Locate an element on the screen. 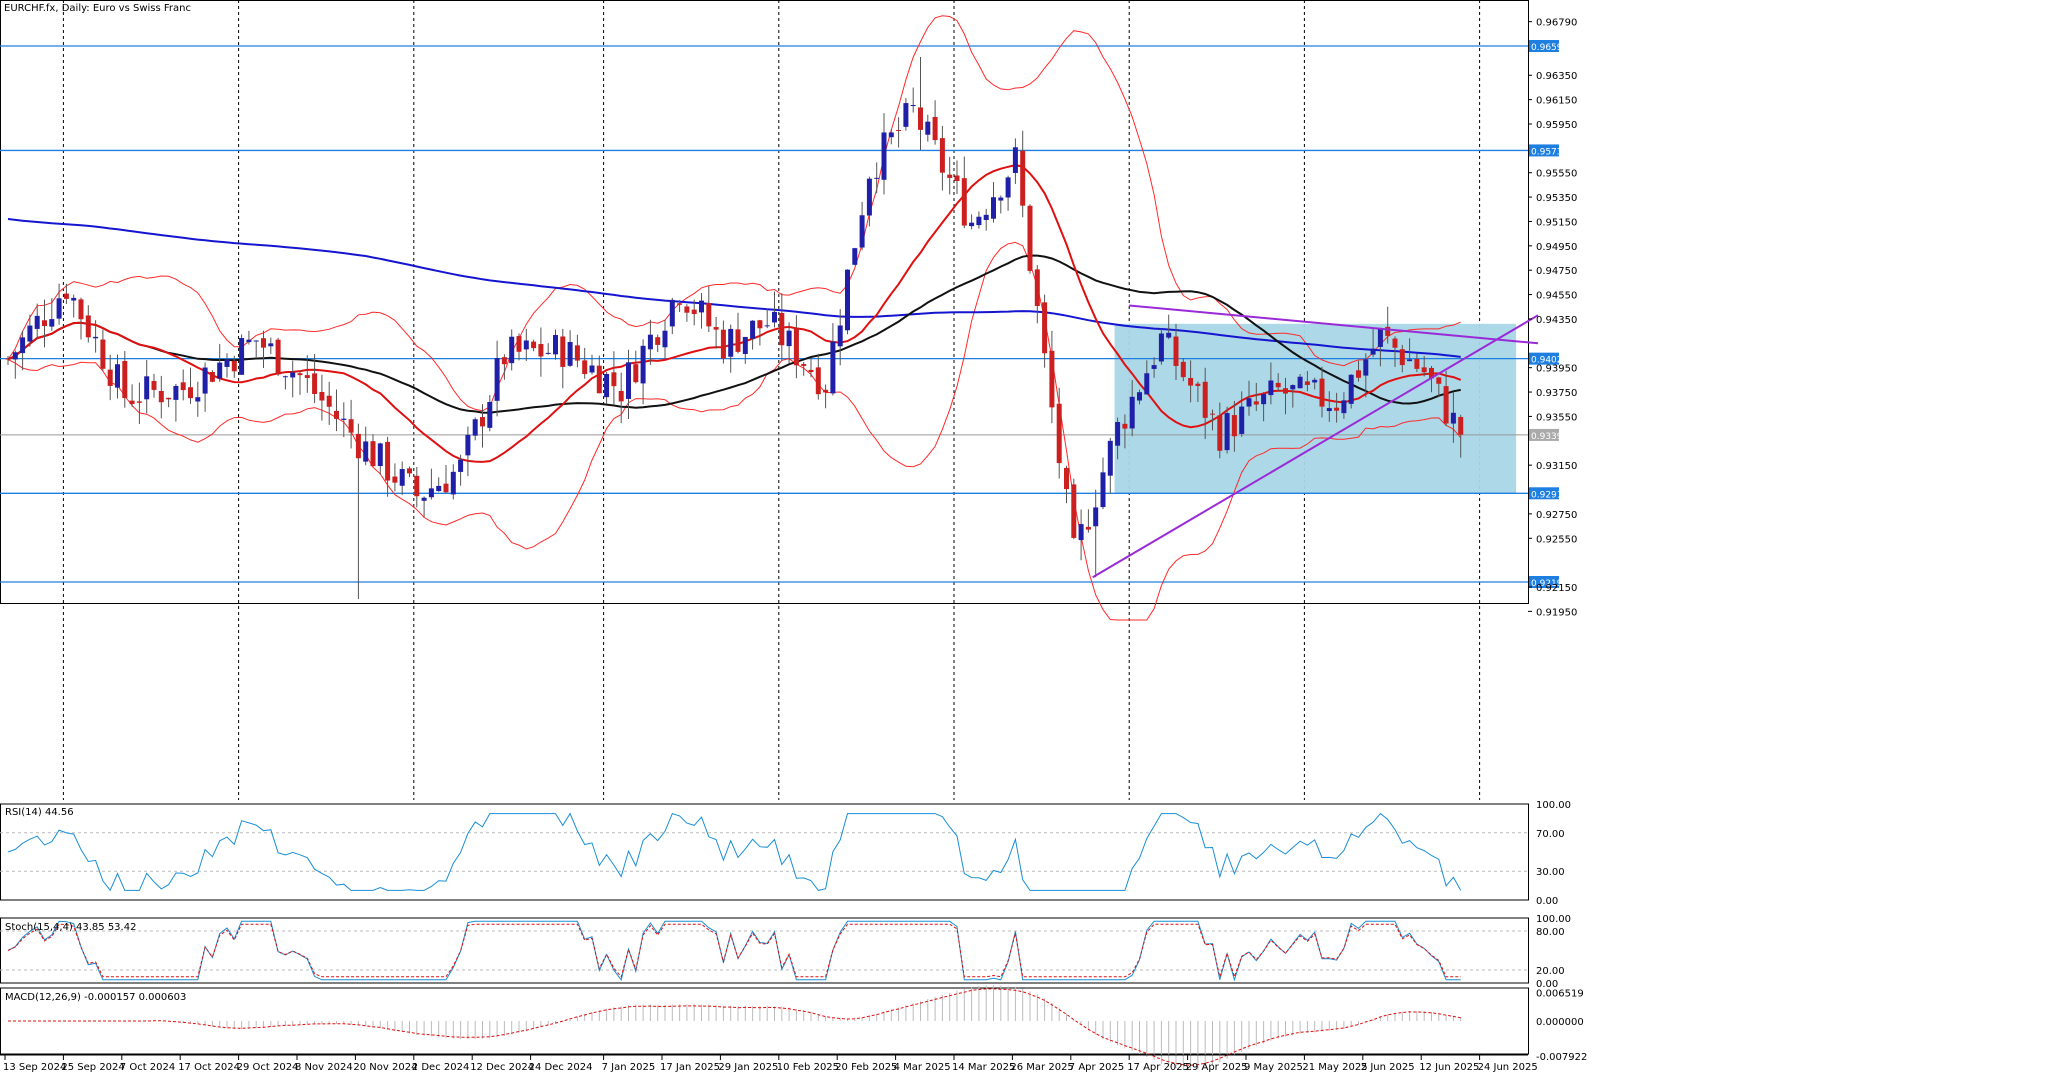 This screenshot has height=1073, width=2056. rsi-label: RSI(14) 44.56 is located at coordinates (39, 812).